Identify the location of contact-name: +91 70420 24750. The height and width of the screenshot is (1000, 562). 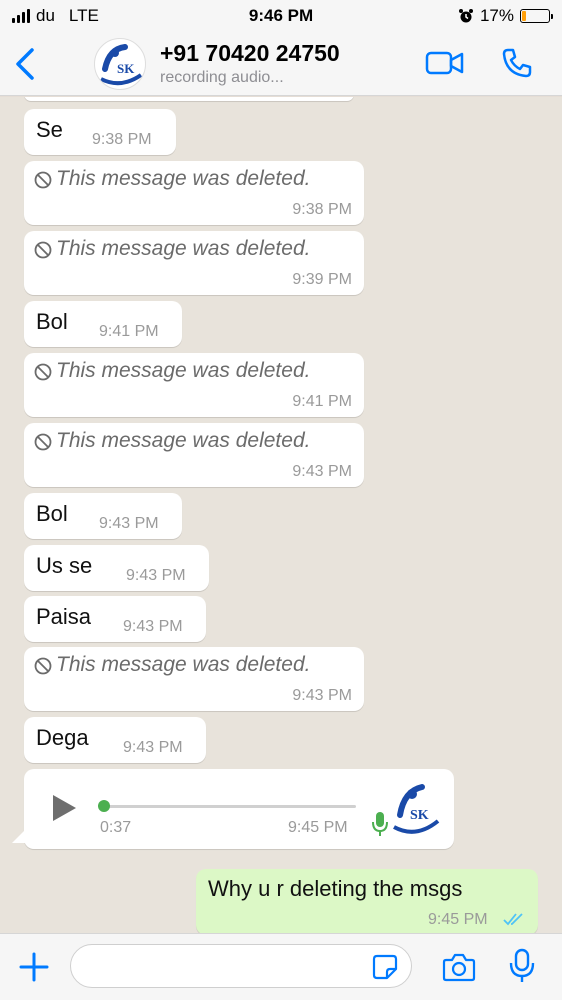
(250, 53).